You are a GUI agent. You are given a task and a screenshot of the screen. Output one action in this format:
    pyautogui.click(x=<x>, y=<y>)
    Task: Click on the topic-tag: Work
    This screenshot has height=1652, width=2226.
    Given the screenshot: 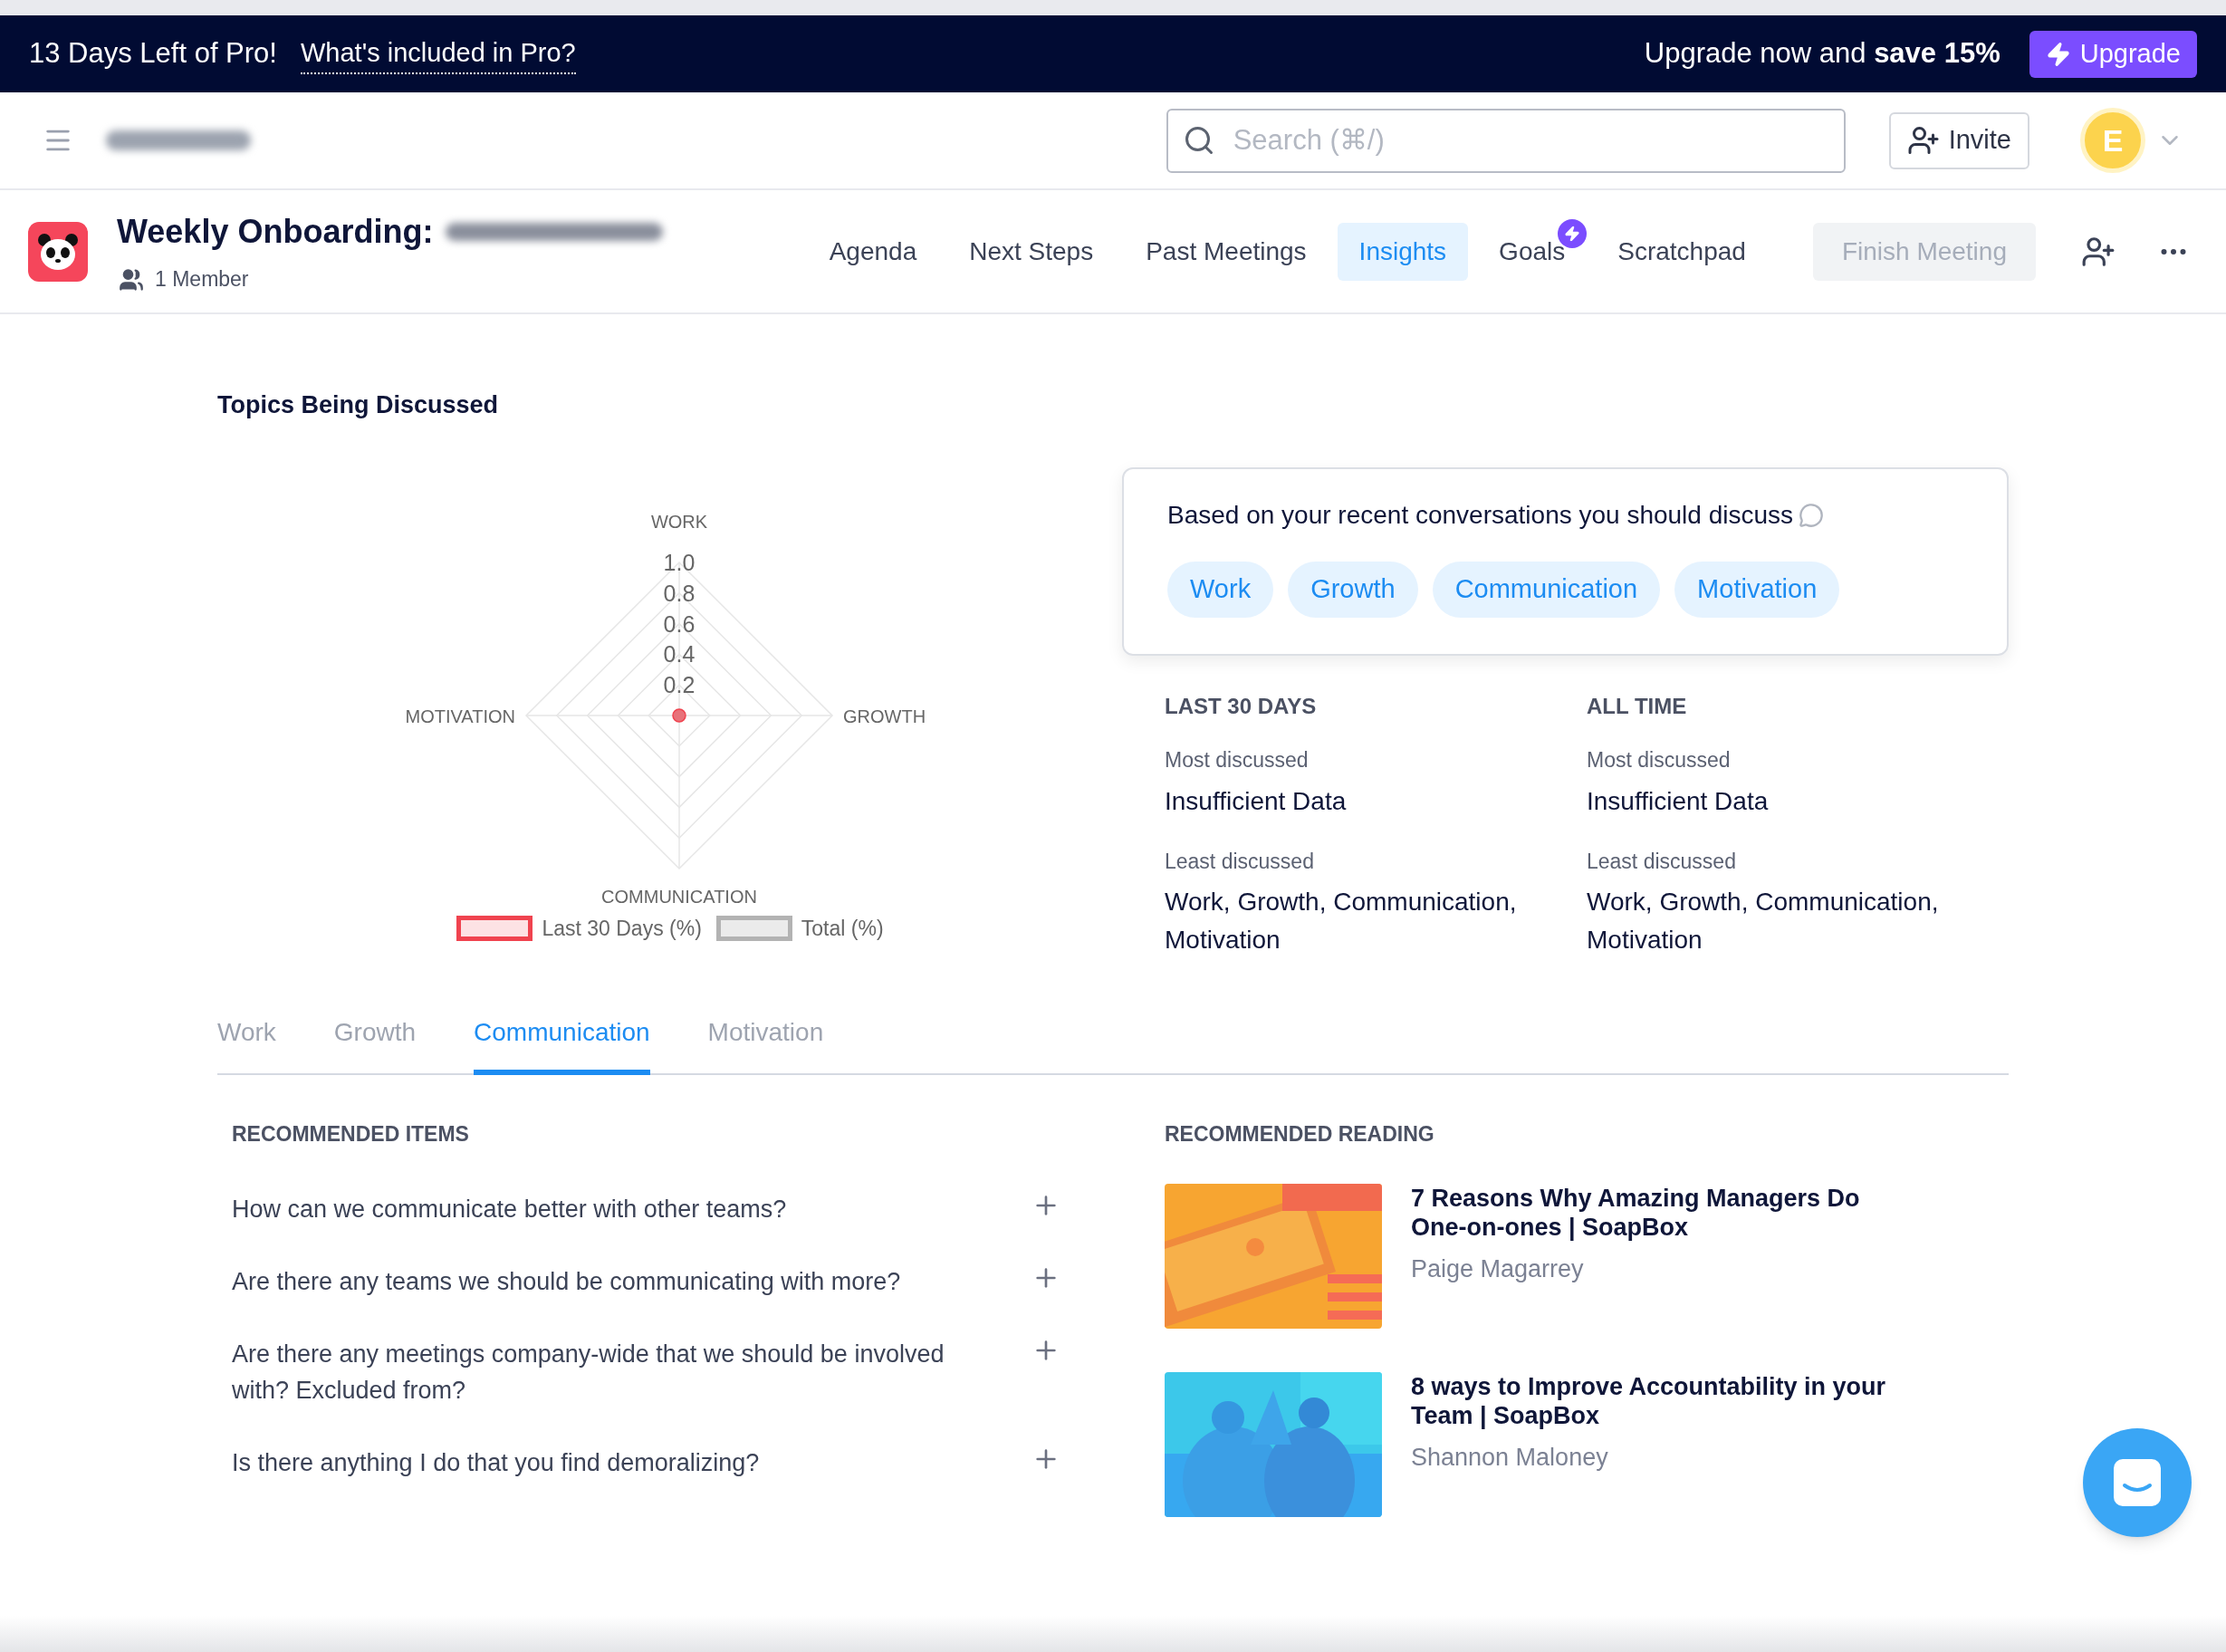 What is the action you would take?
    pyautogui.click(x=1220, y=589)
    